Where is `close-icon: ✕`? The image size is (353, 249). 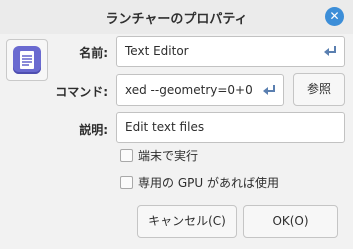 close-icon: ✕ is located at coordinates (334, 16).